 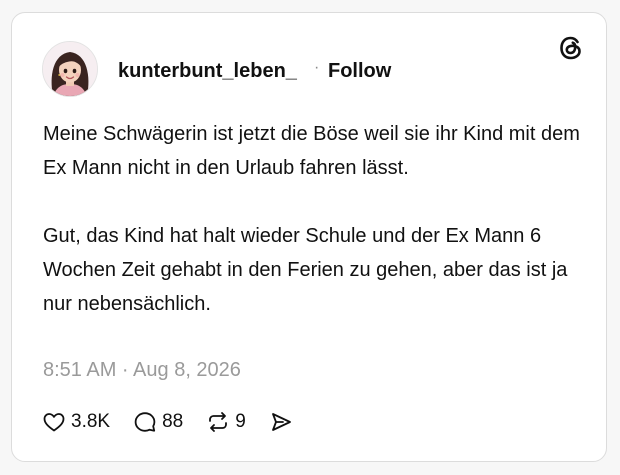 What do you see at coordinates (173, 421) in the screenshot?
I see `reply-count: 88` at bounding box center [173, 421].